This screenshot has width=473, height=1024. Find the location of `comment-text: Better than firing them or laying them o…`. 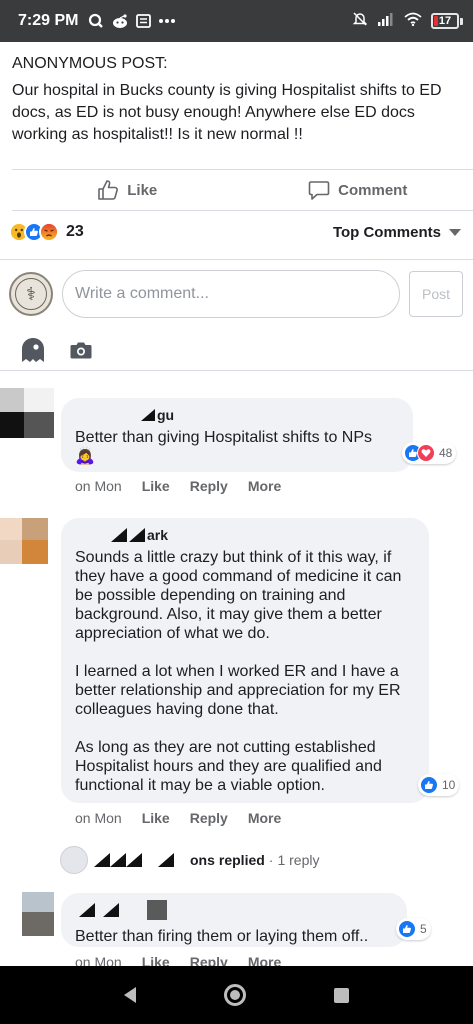

comment-text: Better than firing them or laying them o… is located at coordinates (222, 936).